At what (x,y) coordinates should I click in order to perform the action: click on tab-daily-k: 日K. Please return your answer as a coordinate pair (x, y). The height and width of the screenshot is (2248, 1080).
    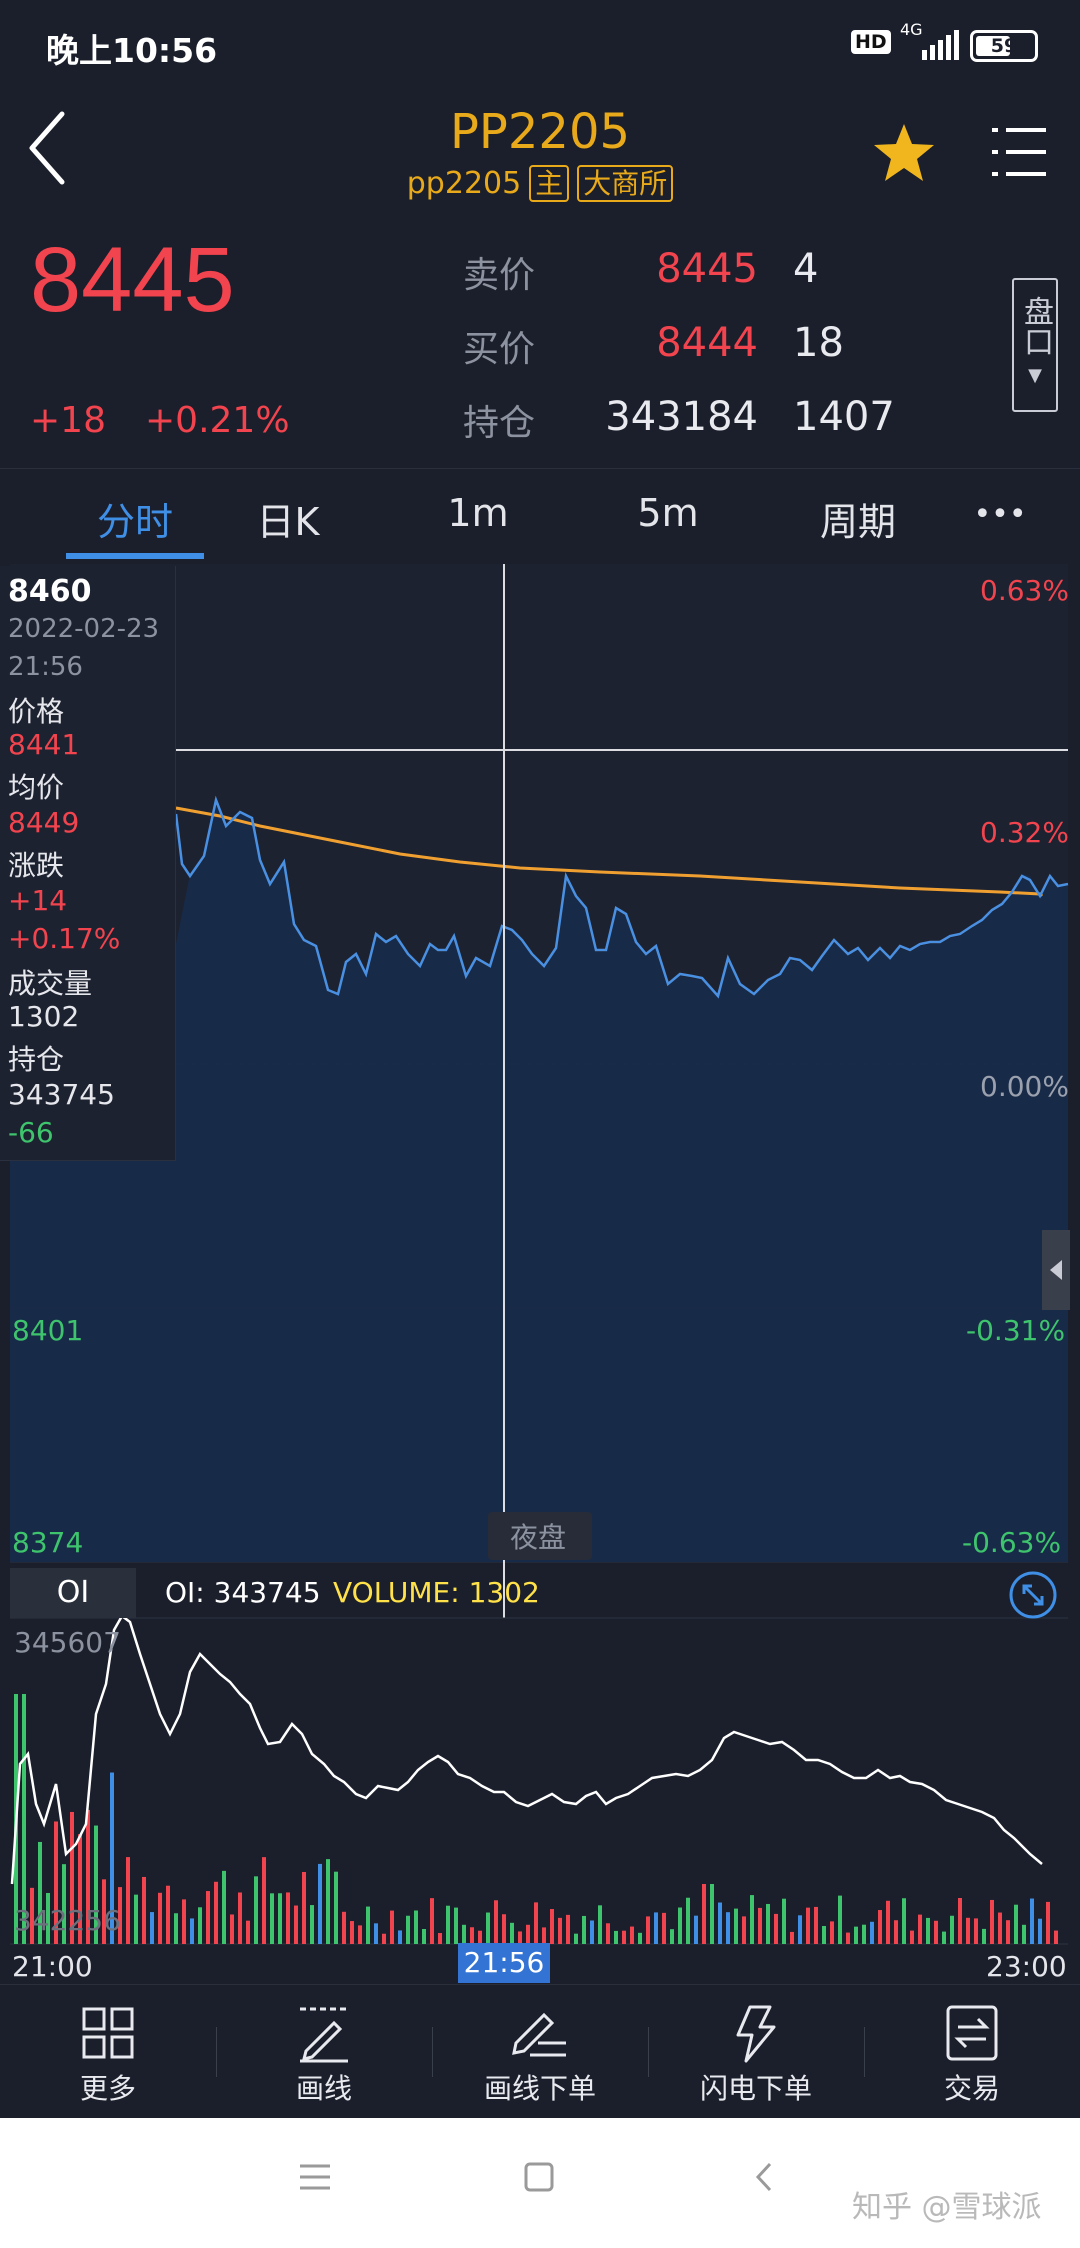
    Looking at the image, I should click on (288, 518).